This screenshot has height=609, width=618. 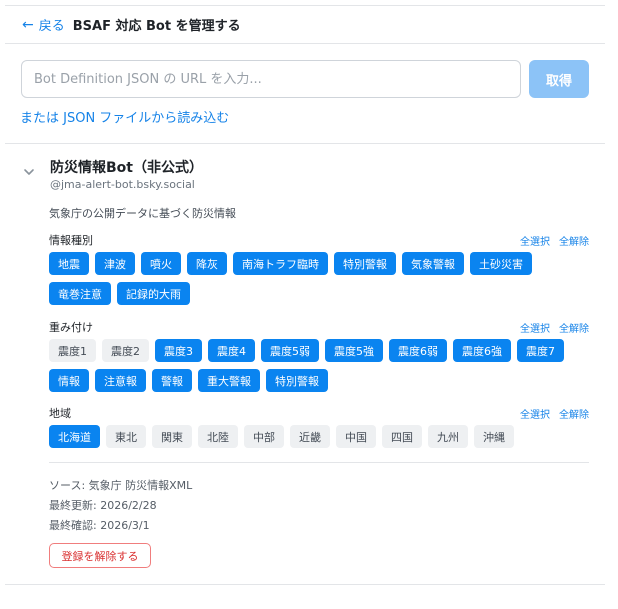 I want to click on back-link: ← 戻る, so click(x=43, y=25).